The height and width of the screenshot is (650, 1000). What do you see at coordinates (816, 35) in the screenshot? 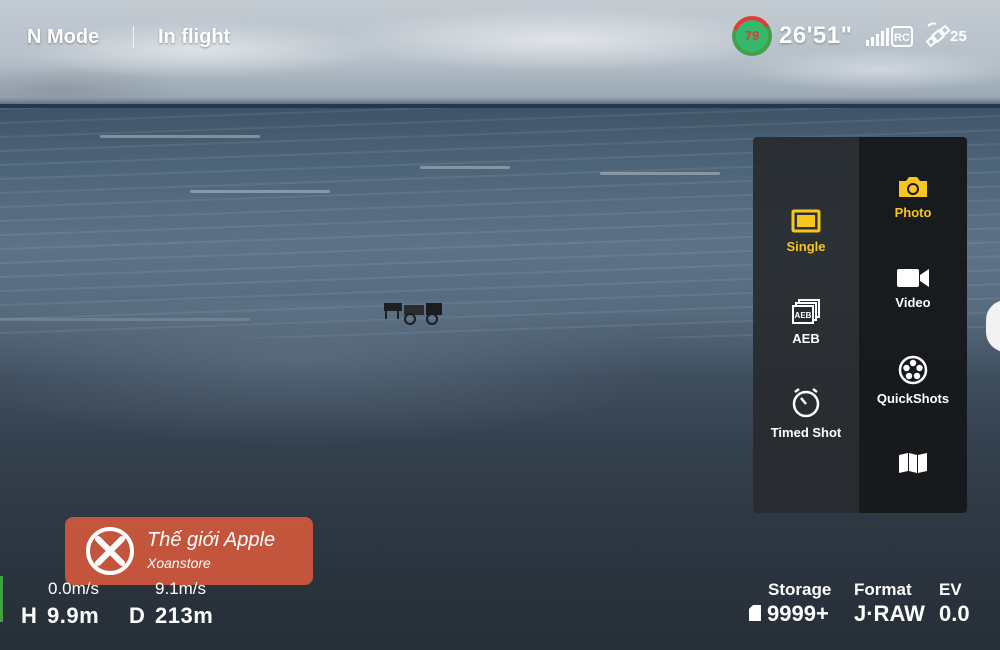
I see `remaining-flight-time: 26'51"` at bounding box center [816, 35].